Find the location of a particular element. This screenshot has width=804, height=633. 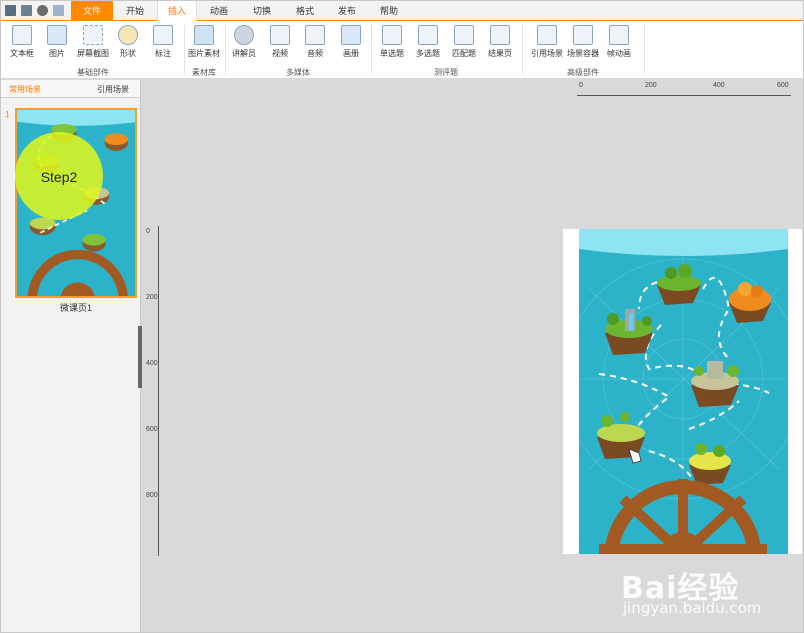

reference-scene-icon is located at coordinates (547, 35).